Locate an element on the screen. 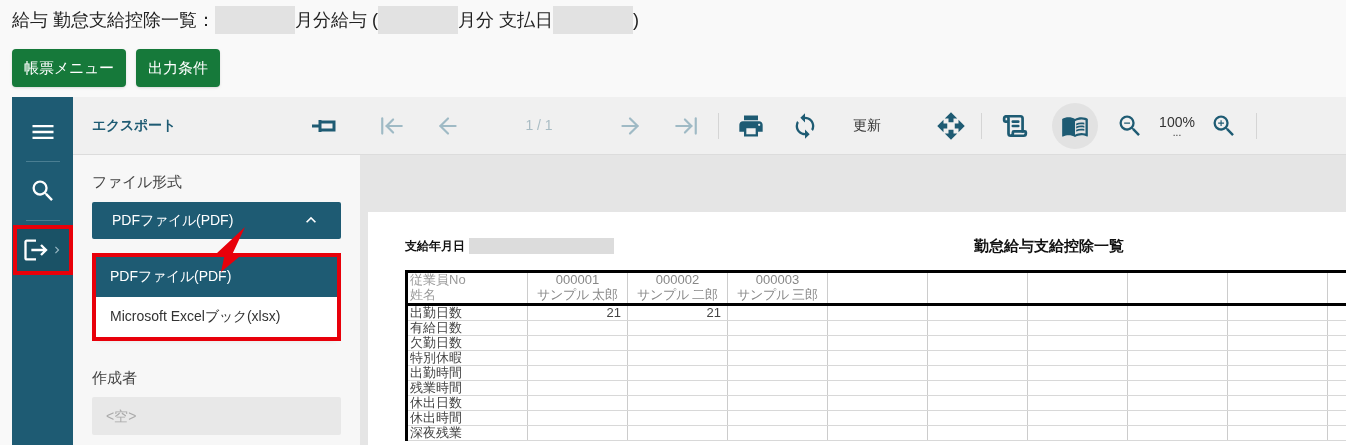 The height and width of the screenshot is (445, 1346). table-cell: 深夜残業 is located at coordinates (468, 433).